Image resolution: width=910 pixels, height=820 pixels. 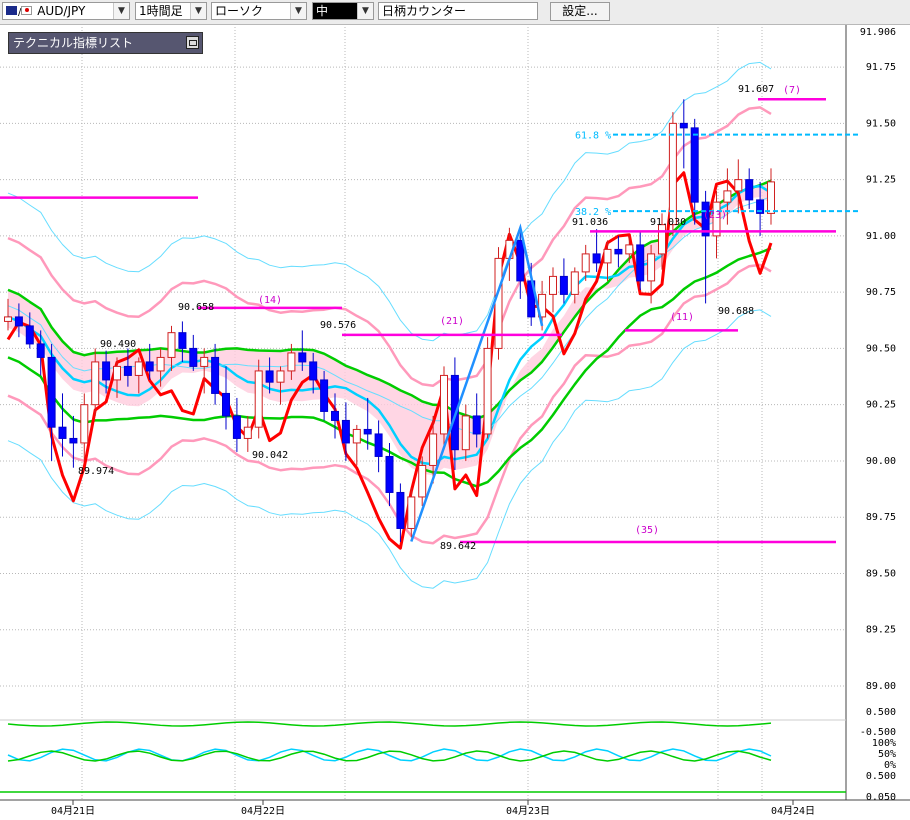 What do you see at coordinates (452, 321) in the screenshot?
I see `count-label: (21)` at bounding box center [452, 321].